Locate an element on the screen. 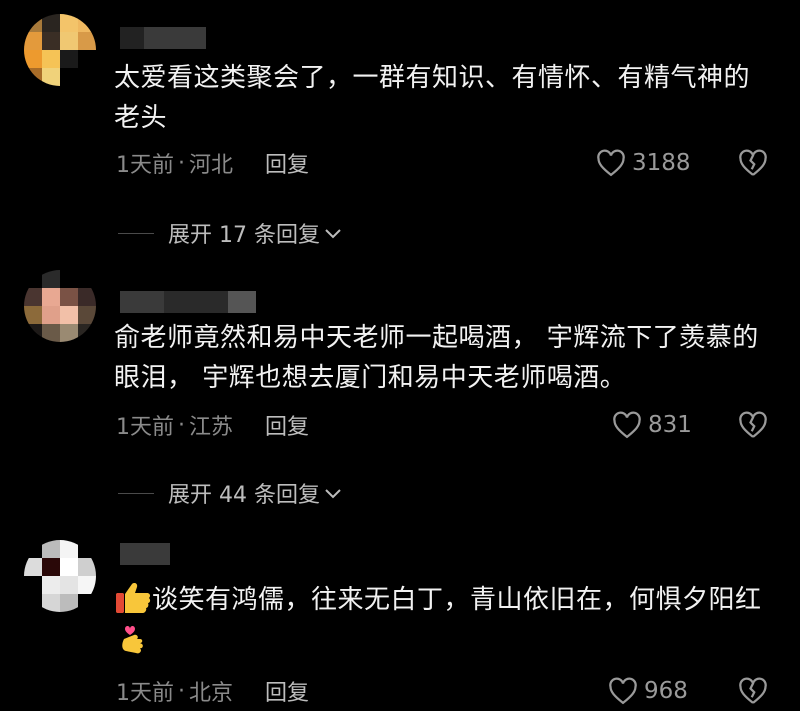 This screenshot has height=711, width=800. comment-meta: 1天前 · 江苏 回复 is located at coordinates (212, 425).